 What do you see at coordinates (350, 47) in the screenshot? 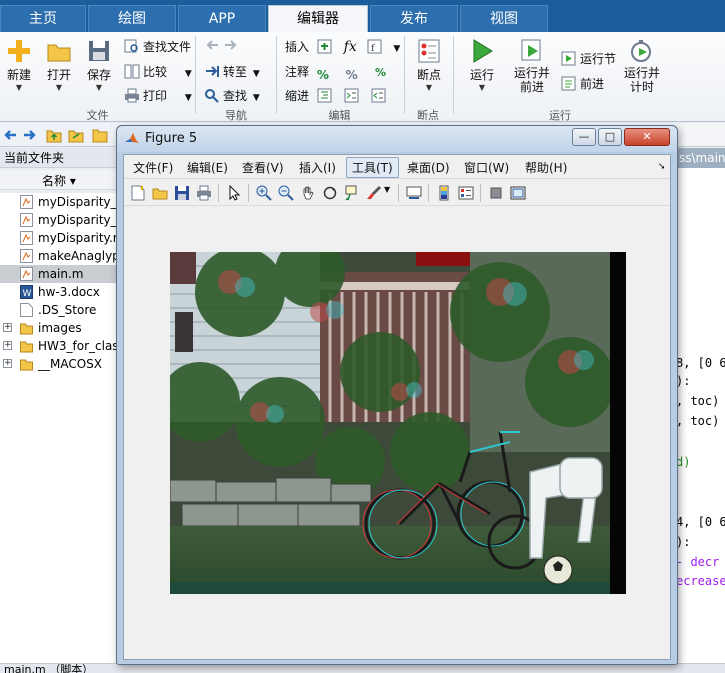
I see `fx-button: fx` at bounding box center [350, 47].